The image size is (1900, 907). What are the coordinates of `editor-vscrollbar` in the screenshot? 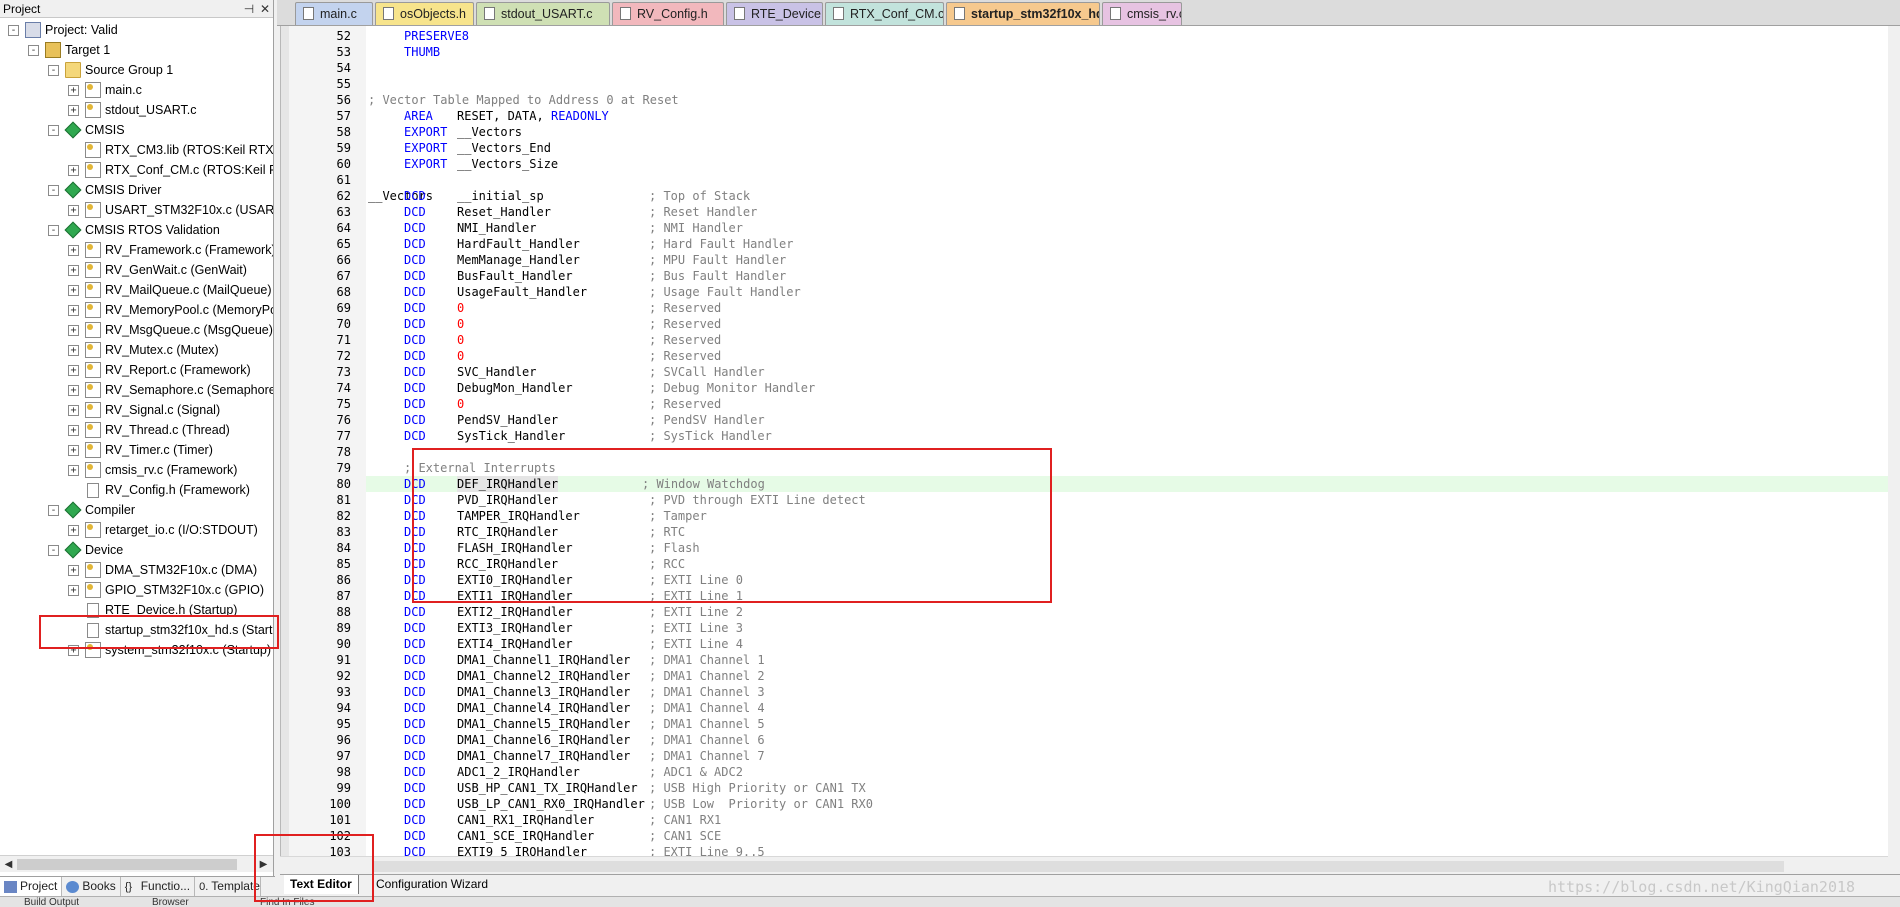 It's located at (1894, 451).